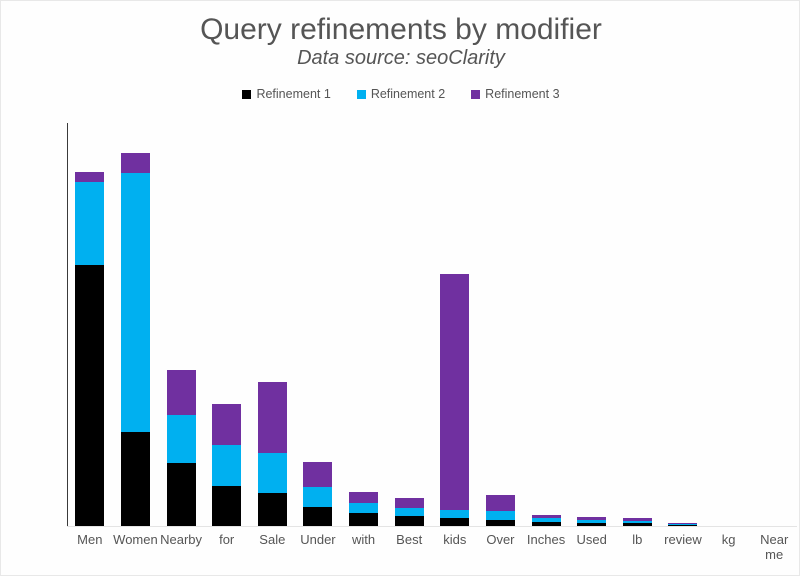 The height and width of the screenshot is (576, 800). What do you see at coordinates (774, 547) in the screenshot?
I see `x-tick-label: Near me` at bounding box center [774, 547].